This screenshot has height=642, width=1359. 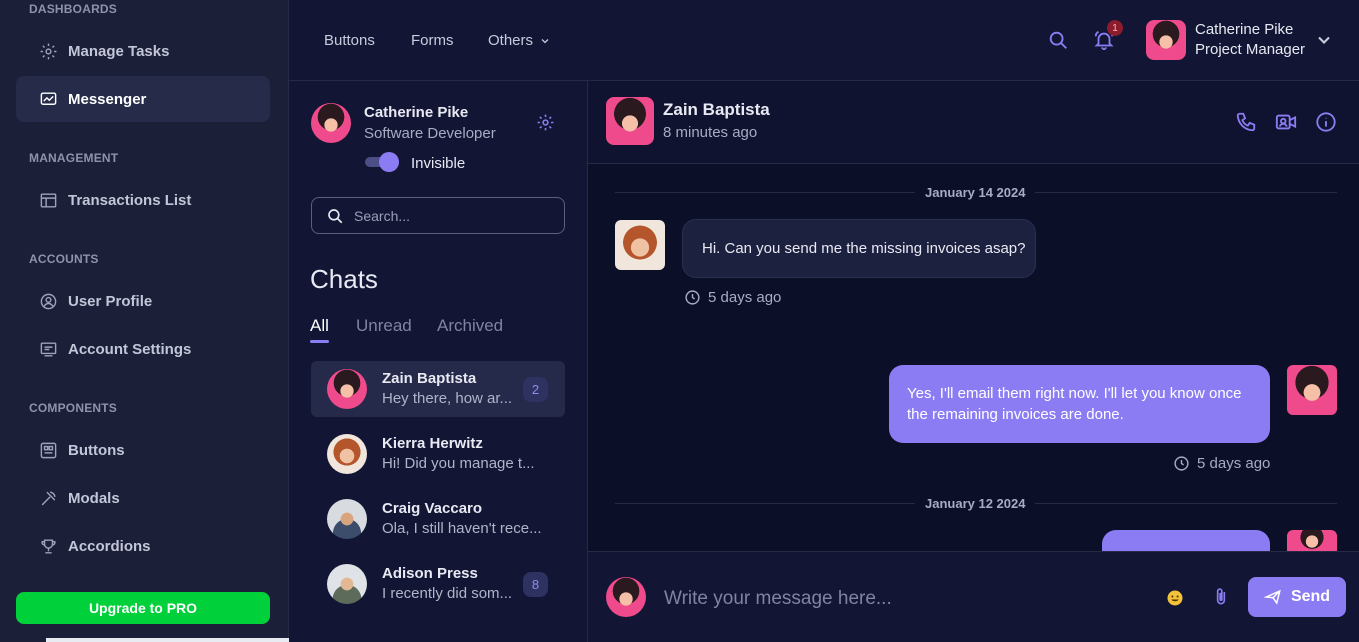 I want to click on section-title-accounts: ACCOUNTS, so click(x=64, y=259).